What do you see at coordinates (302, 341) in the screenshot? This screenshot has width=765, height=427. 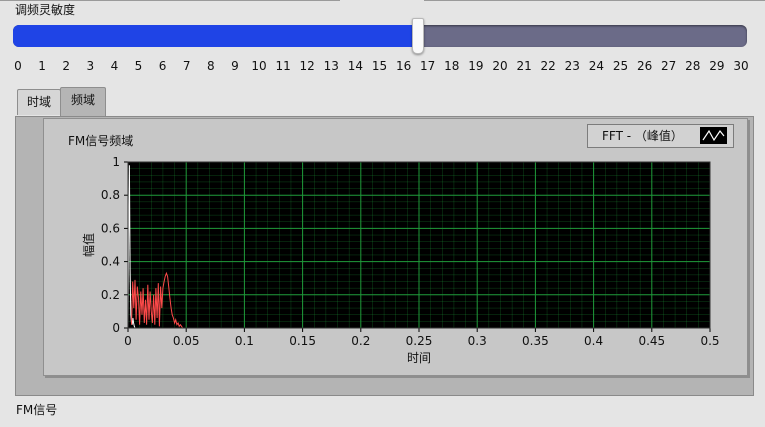 I see `x-tick-label: 0.15` at bounding box center [302, 341].